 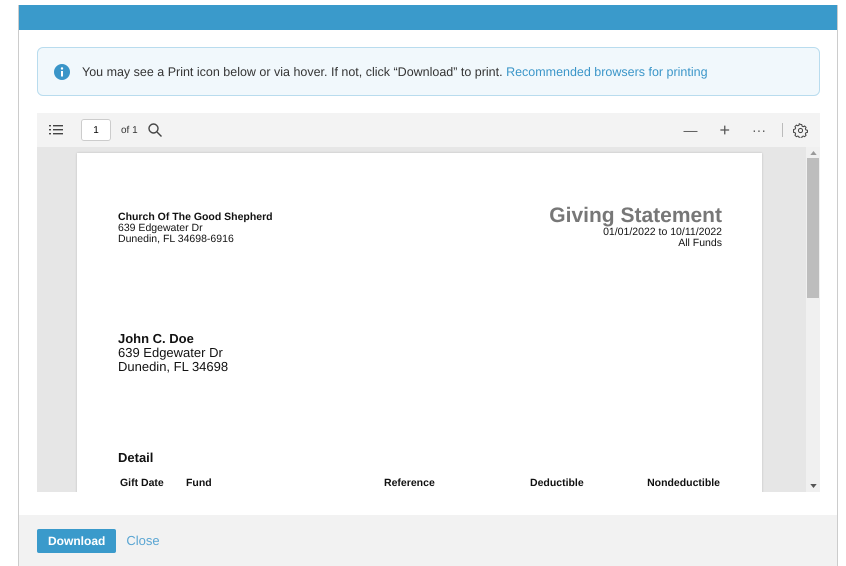 I want to click on settings-icon, so click(x=800, y=130).